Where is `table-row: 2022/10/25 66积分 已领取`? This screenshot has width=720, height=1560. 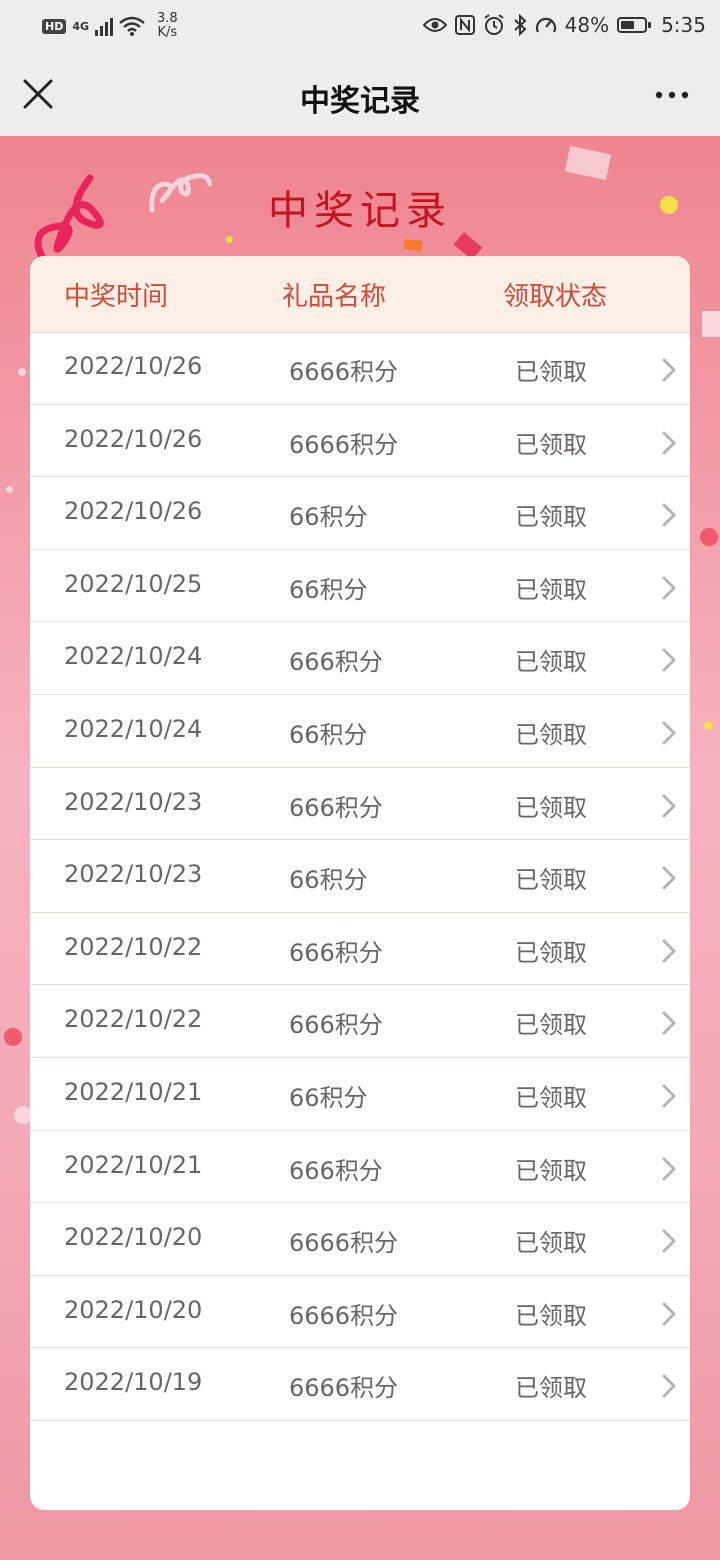
table-row: 2022/10/25 66积分 已领取 is located at coordinates (360, 586).